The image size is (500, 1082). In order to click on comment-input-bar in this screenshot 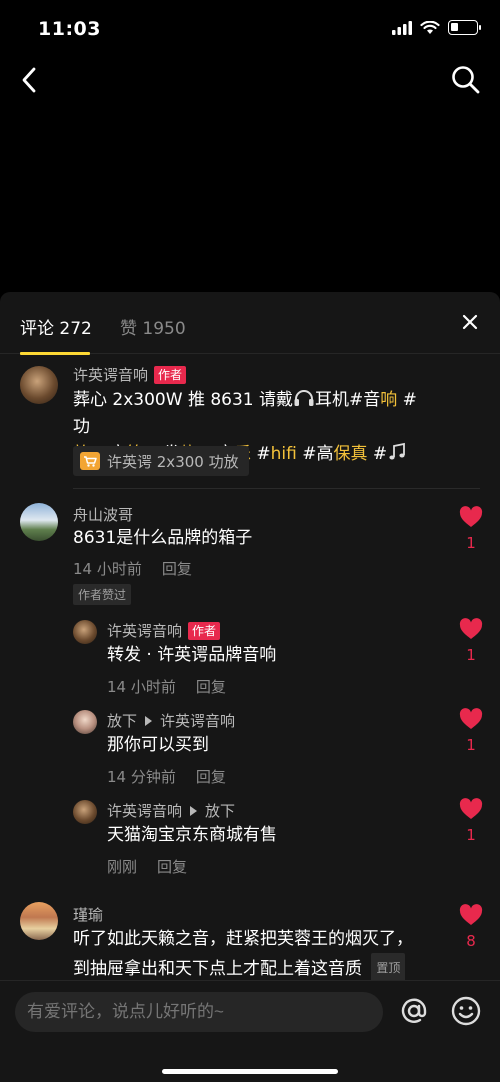, I will do `click(250, 1031)`.